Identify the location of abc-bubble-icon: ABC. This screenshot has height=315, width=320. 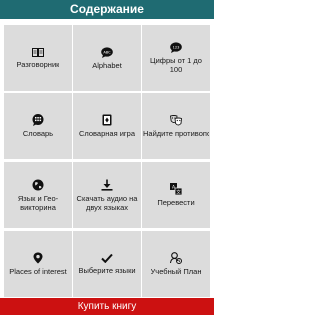
(107, 52).